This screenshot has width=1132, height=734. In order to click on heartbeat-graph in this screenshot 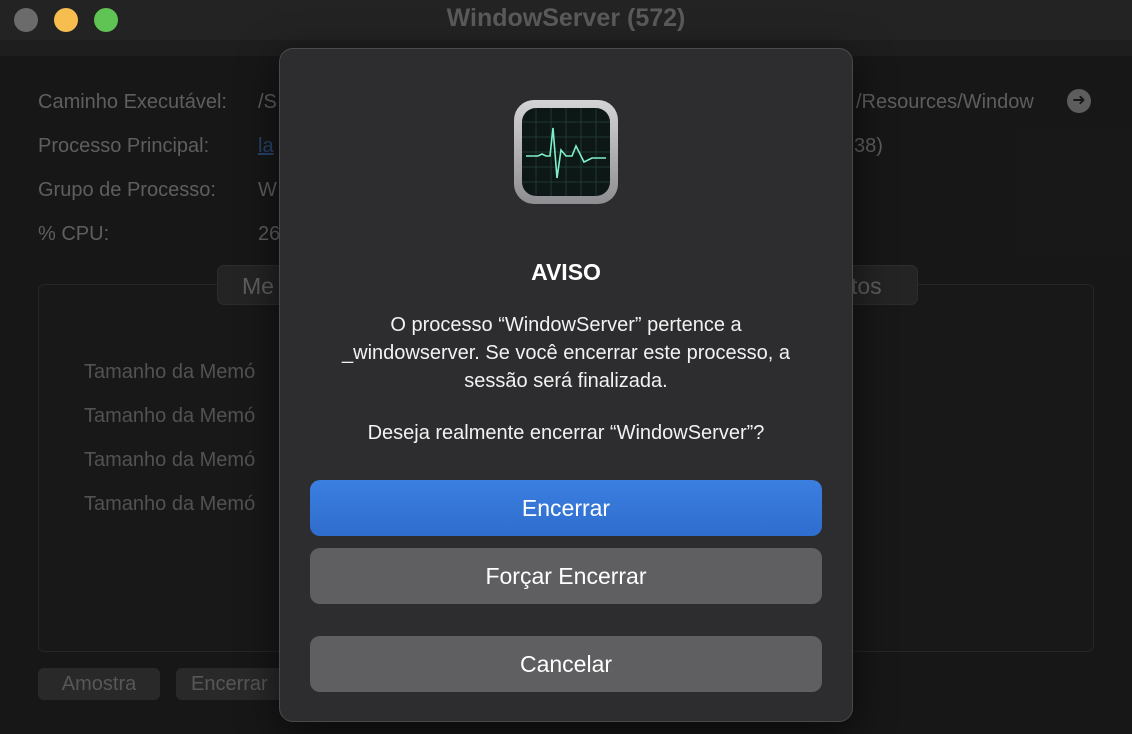, I will do `click(566, 152)`.